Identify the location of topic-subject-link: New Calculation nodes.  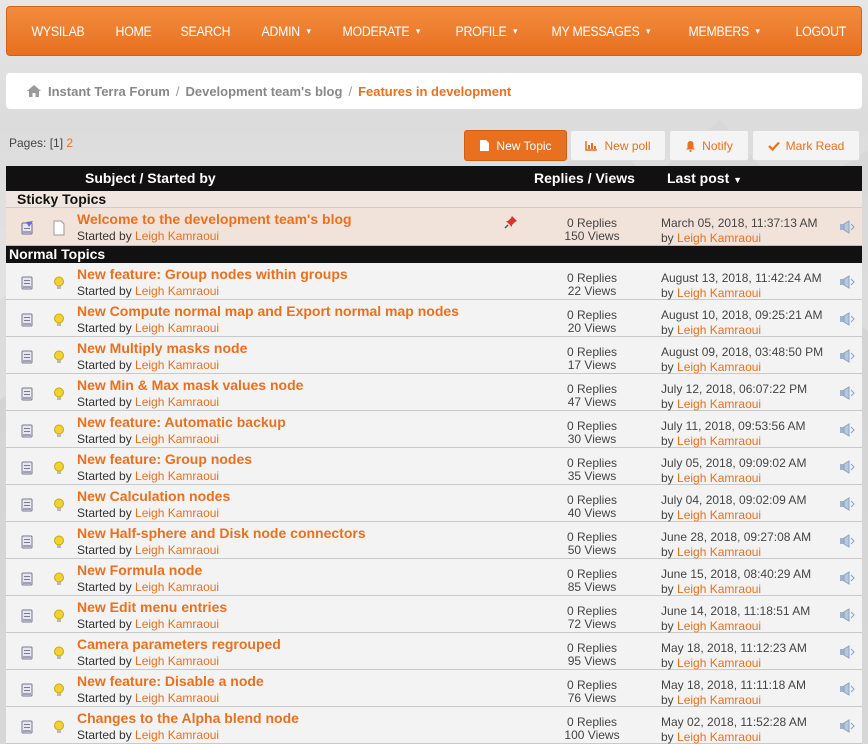
(153, 496).